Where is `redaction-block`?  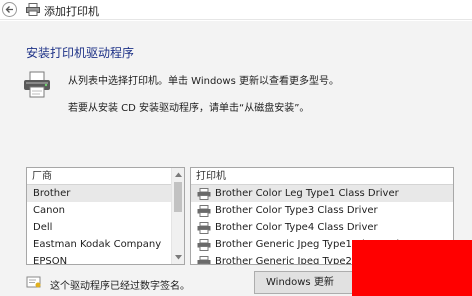
redaction-block is located at coordinates (412, 268).